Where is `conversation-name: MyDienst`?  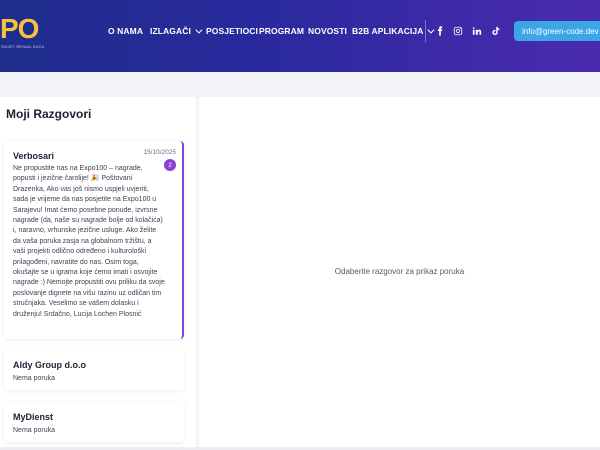
conversation-name: MyDienst is located at coordinates (33, 417).